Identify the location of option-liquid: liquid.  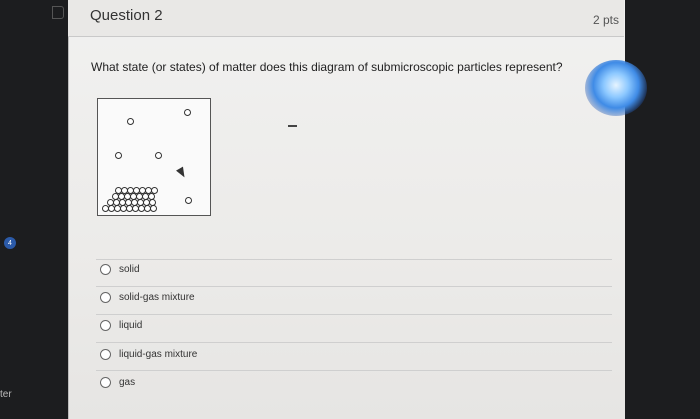
(121, 325).